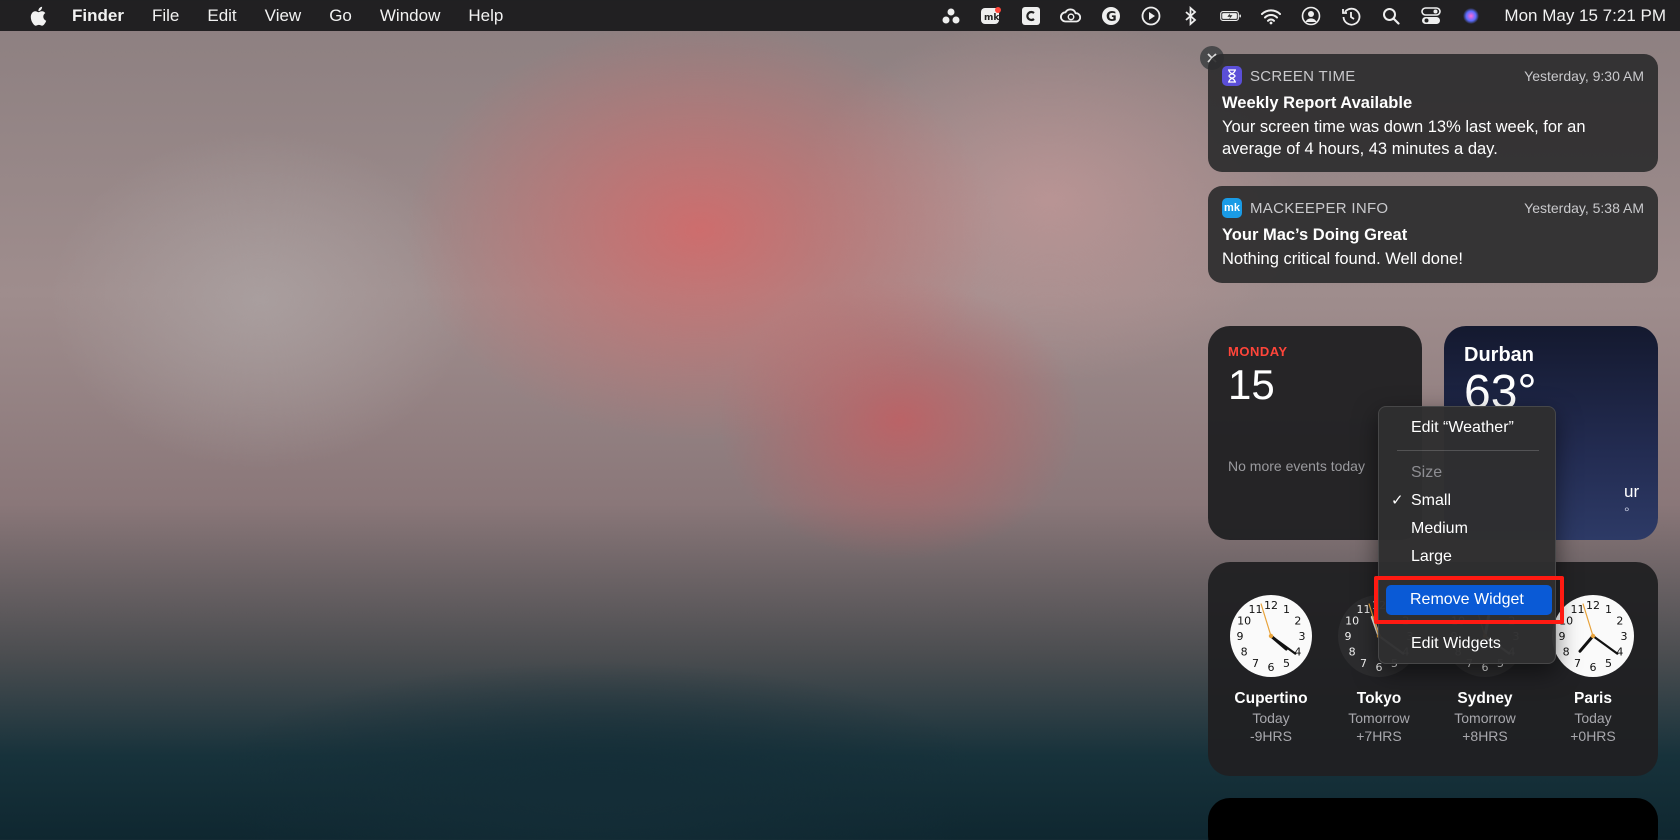  What do you see at coordinates (1468, 450) in the screenshot?
I see `menu-separator` at bounding box center [1468, 450].